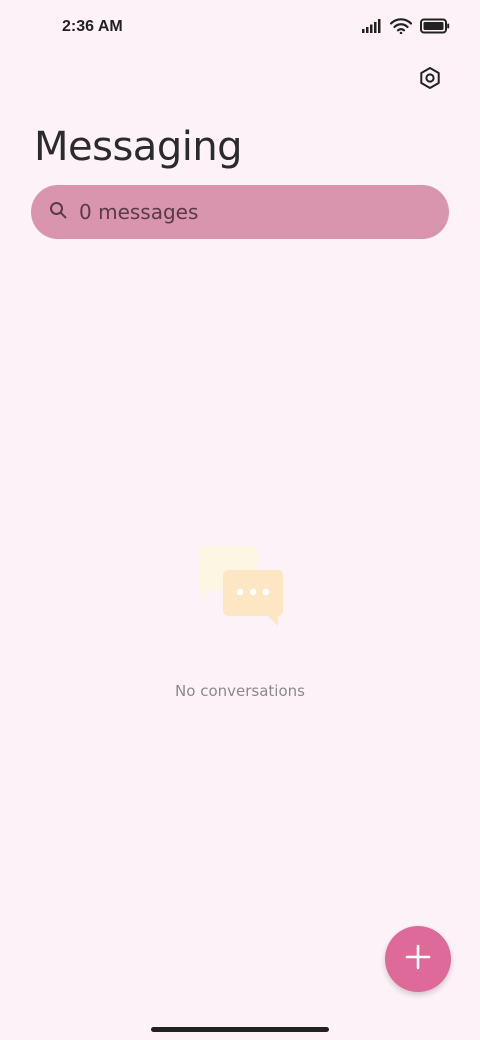 This screenshot has height=1040, width=480. Describe the element at coordinates (240, 1029) in the screenshot. I see `navigation-handle` at that location.